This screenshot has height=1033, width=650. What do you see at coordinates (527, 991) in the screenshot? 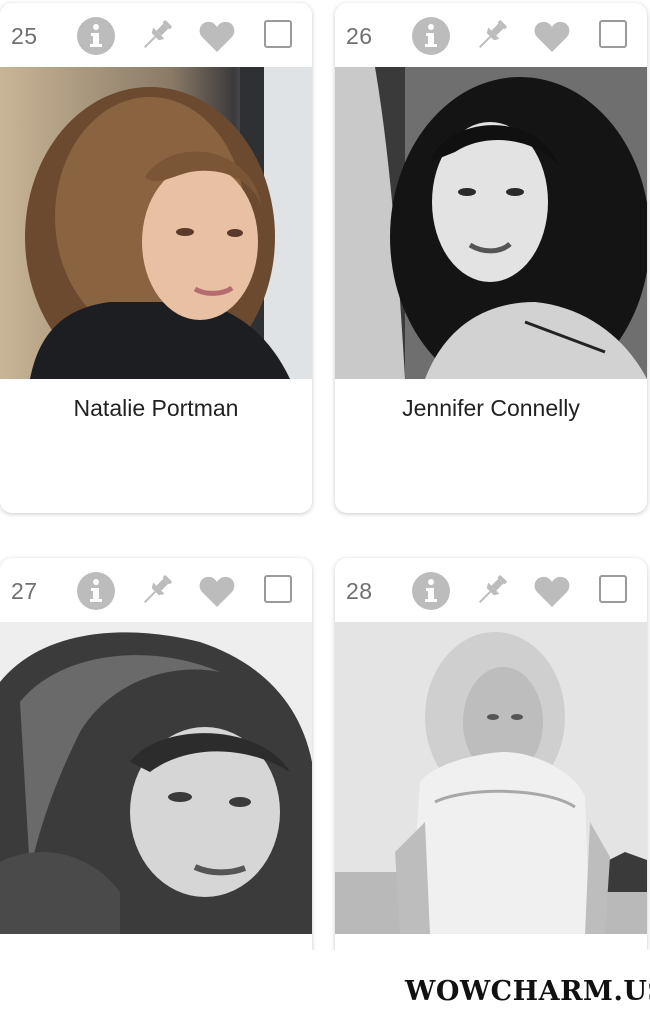
I see `watermark: WOWCHARM.US` at bounding box center [527, 991].